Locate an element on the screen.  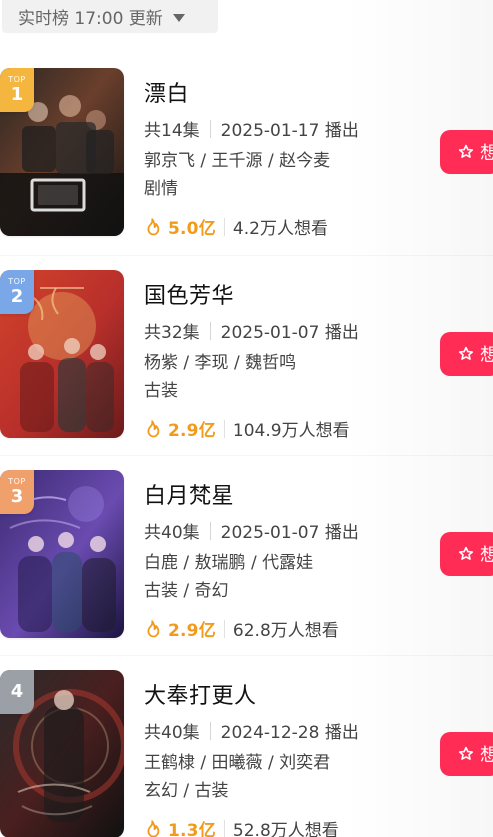
show-cast: 郭京飞 / 王千源 / 赵今麦 is located at coordinates (237, 161).